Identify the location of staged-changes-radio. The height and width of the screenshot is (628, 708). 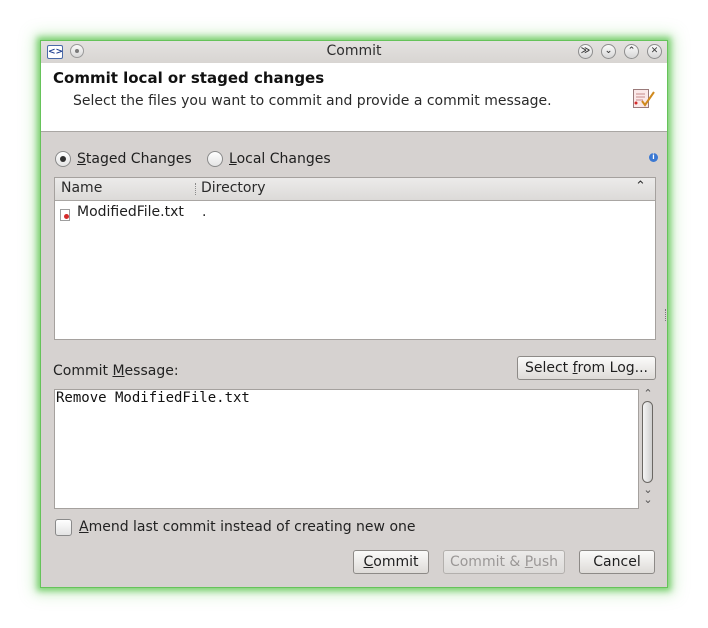
(63, 159).